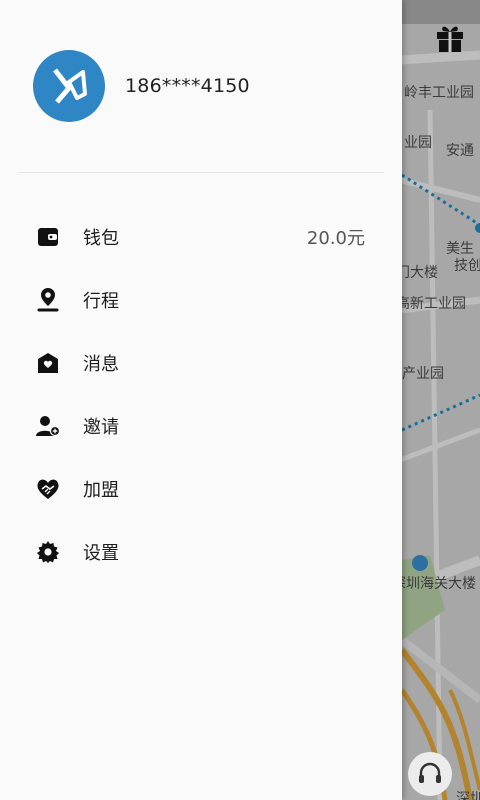  Describe the element at coordinates (335, 238) in the screenshot. I see `wallet-balance: 20.0元` at that location.